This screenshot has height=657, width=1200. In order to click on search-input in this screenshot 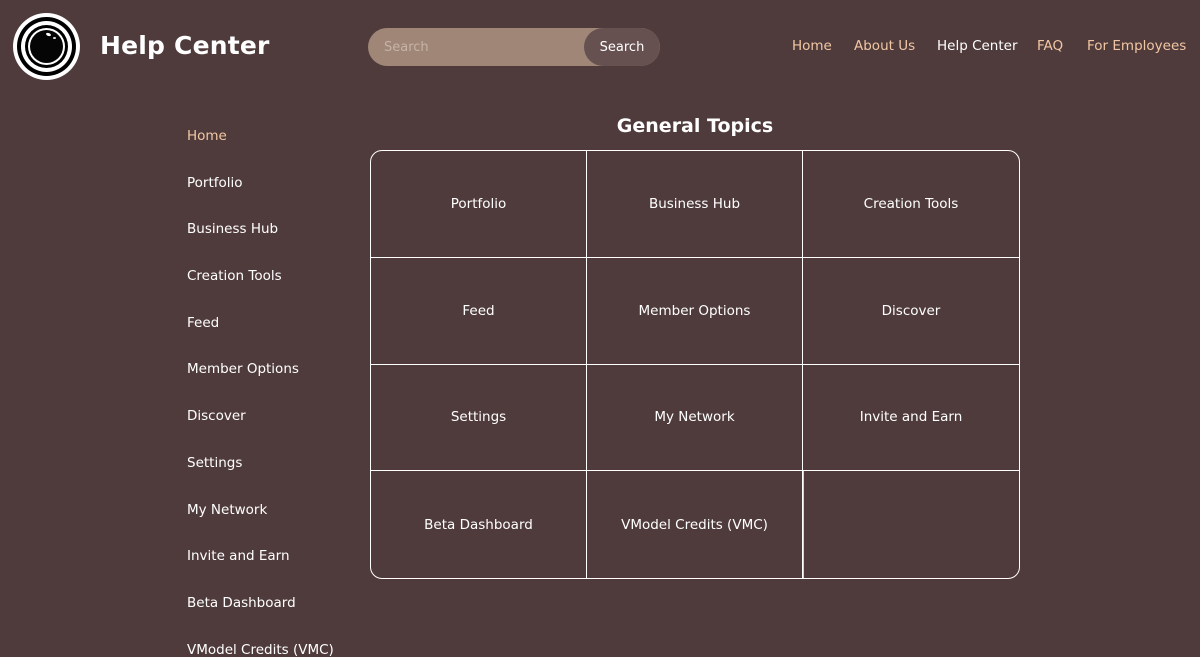, I will do `click(479, 47)`.